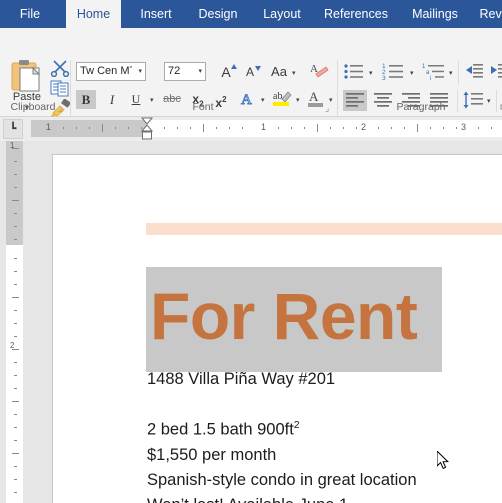 Image resolution: width=502 pixels, height=503 pixels. What do you see at coordinates (200, 71) in the screenshot?
I see `font-size-caret: ▾` at bounding box center [200, 71].